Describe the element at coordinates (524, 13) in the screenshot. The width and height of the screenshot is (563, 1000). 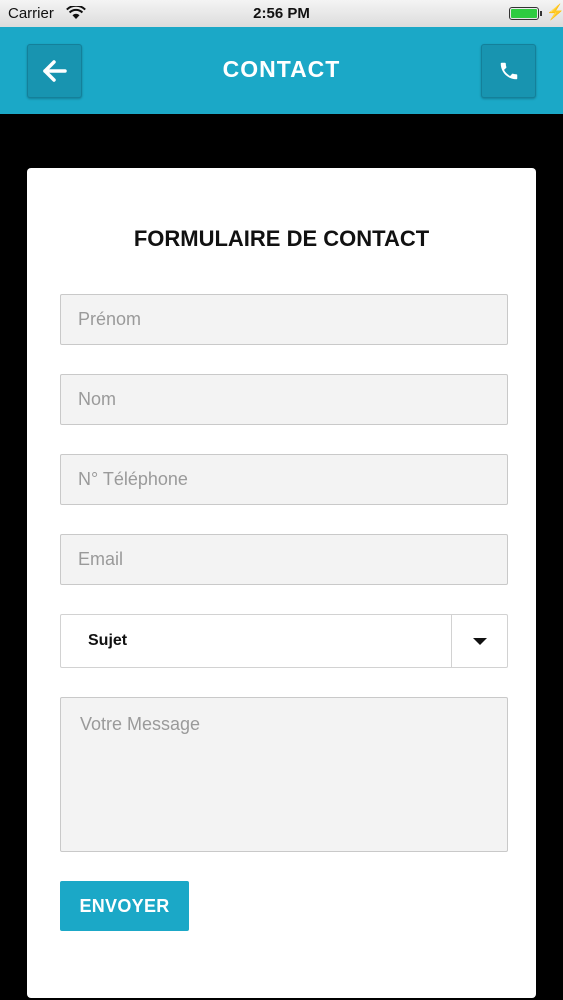
I see `battery-icon` at that location.